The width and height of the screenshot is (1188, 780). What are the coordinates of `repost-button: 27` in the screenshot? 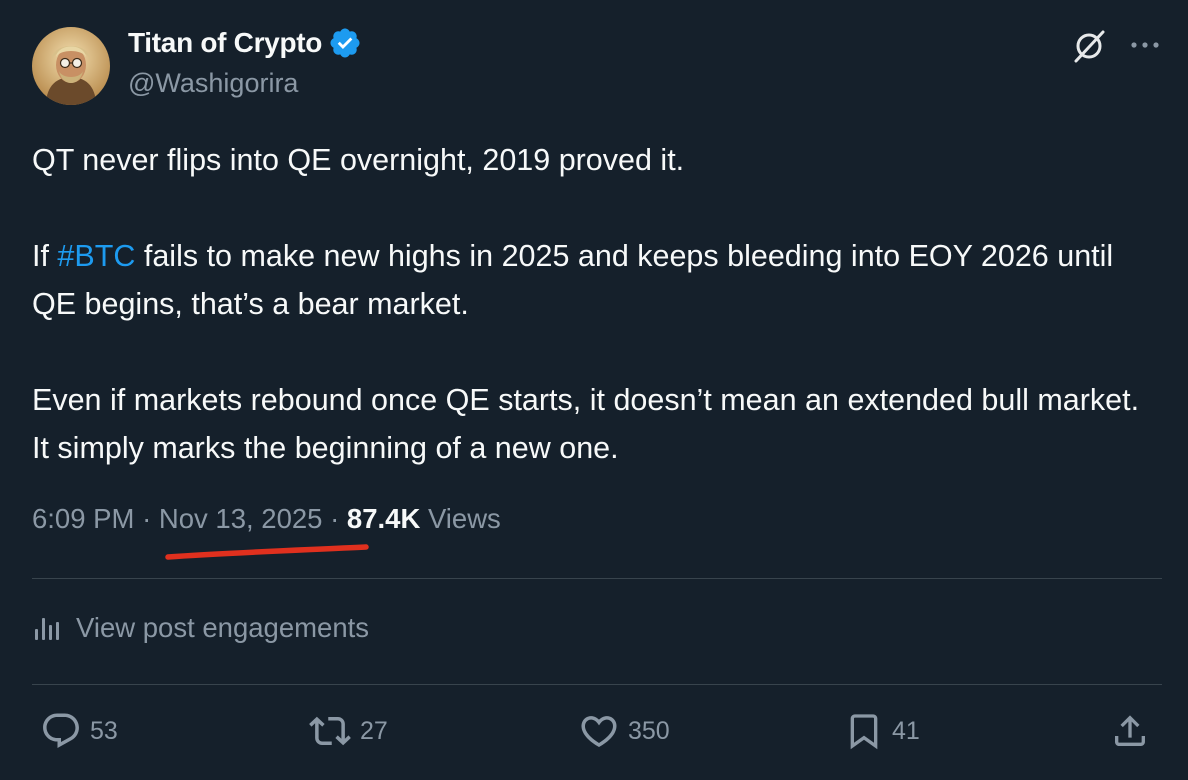 It's located at (348, 731).